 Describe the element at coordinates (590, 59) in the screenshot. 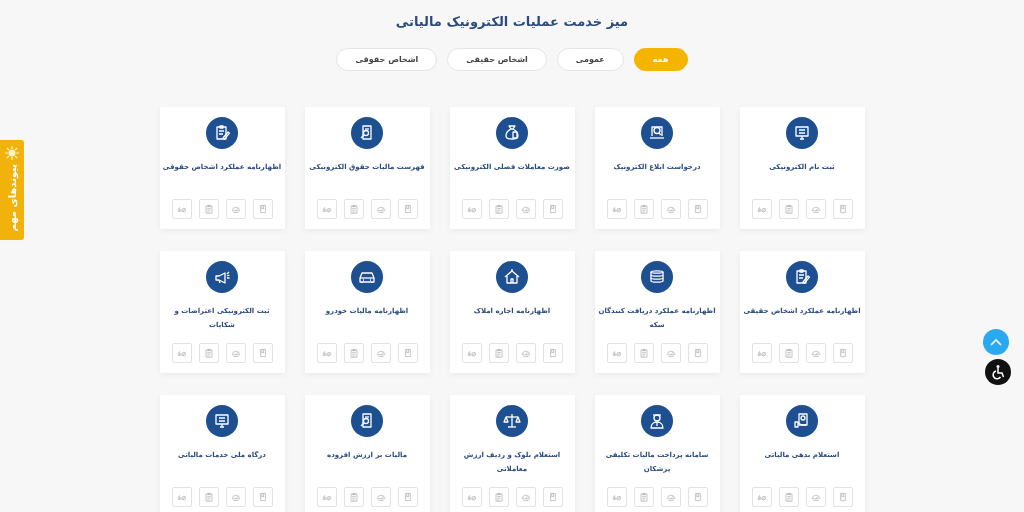

I see `filter-tab: عمومی` at that location.